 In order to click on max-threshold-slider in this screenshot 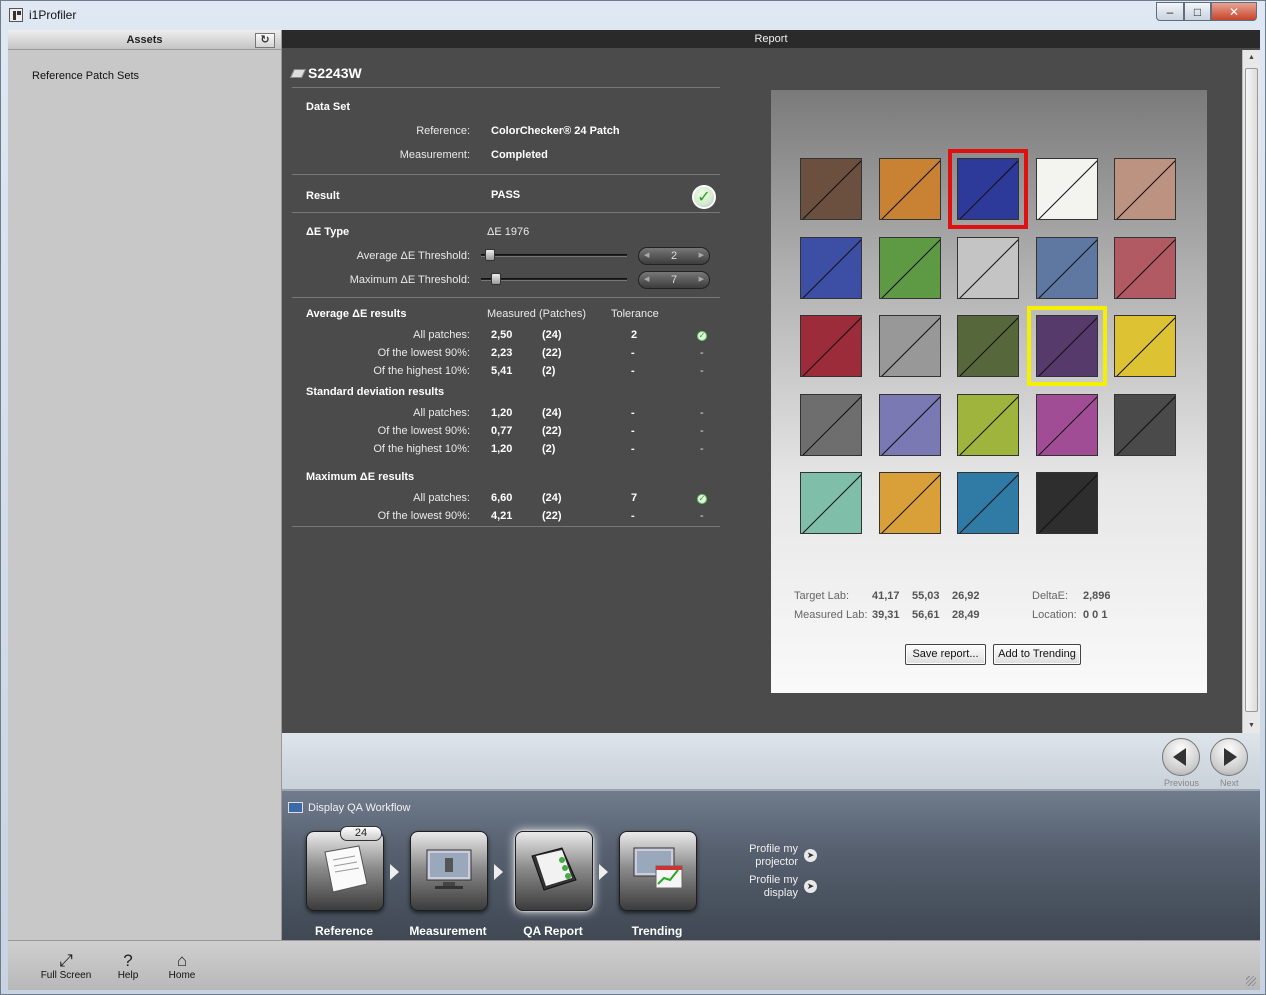, I will do `click(554, 279)`.